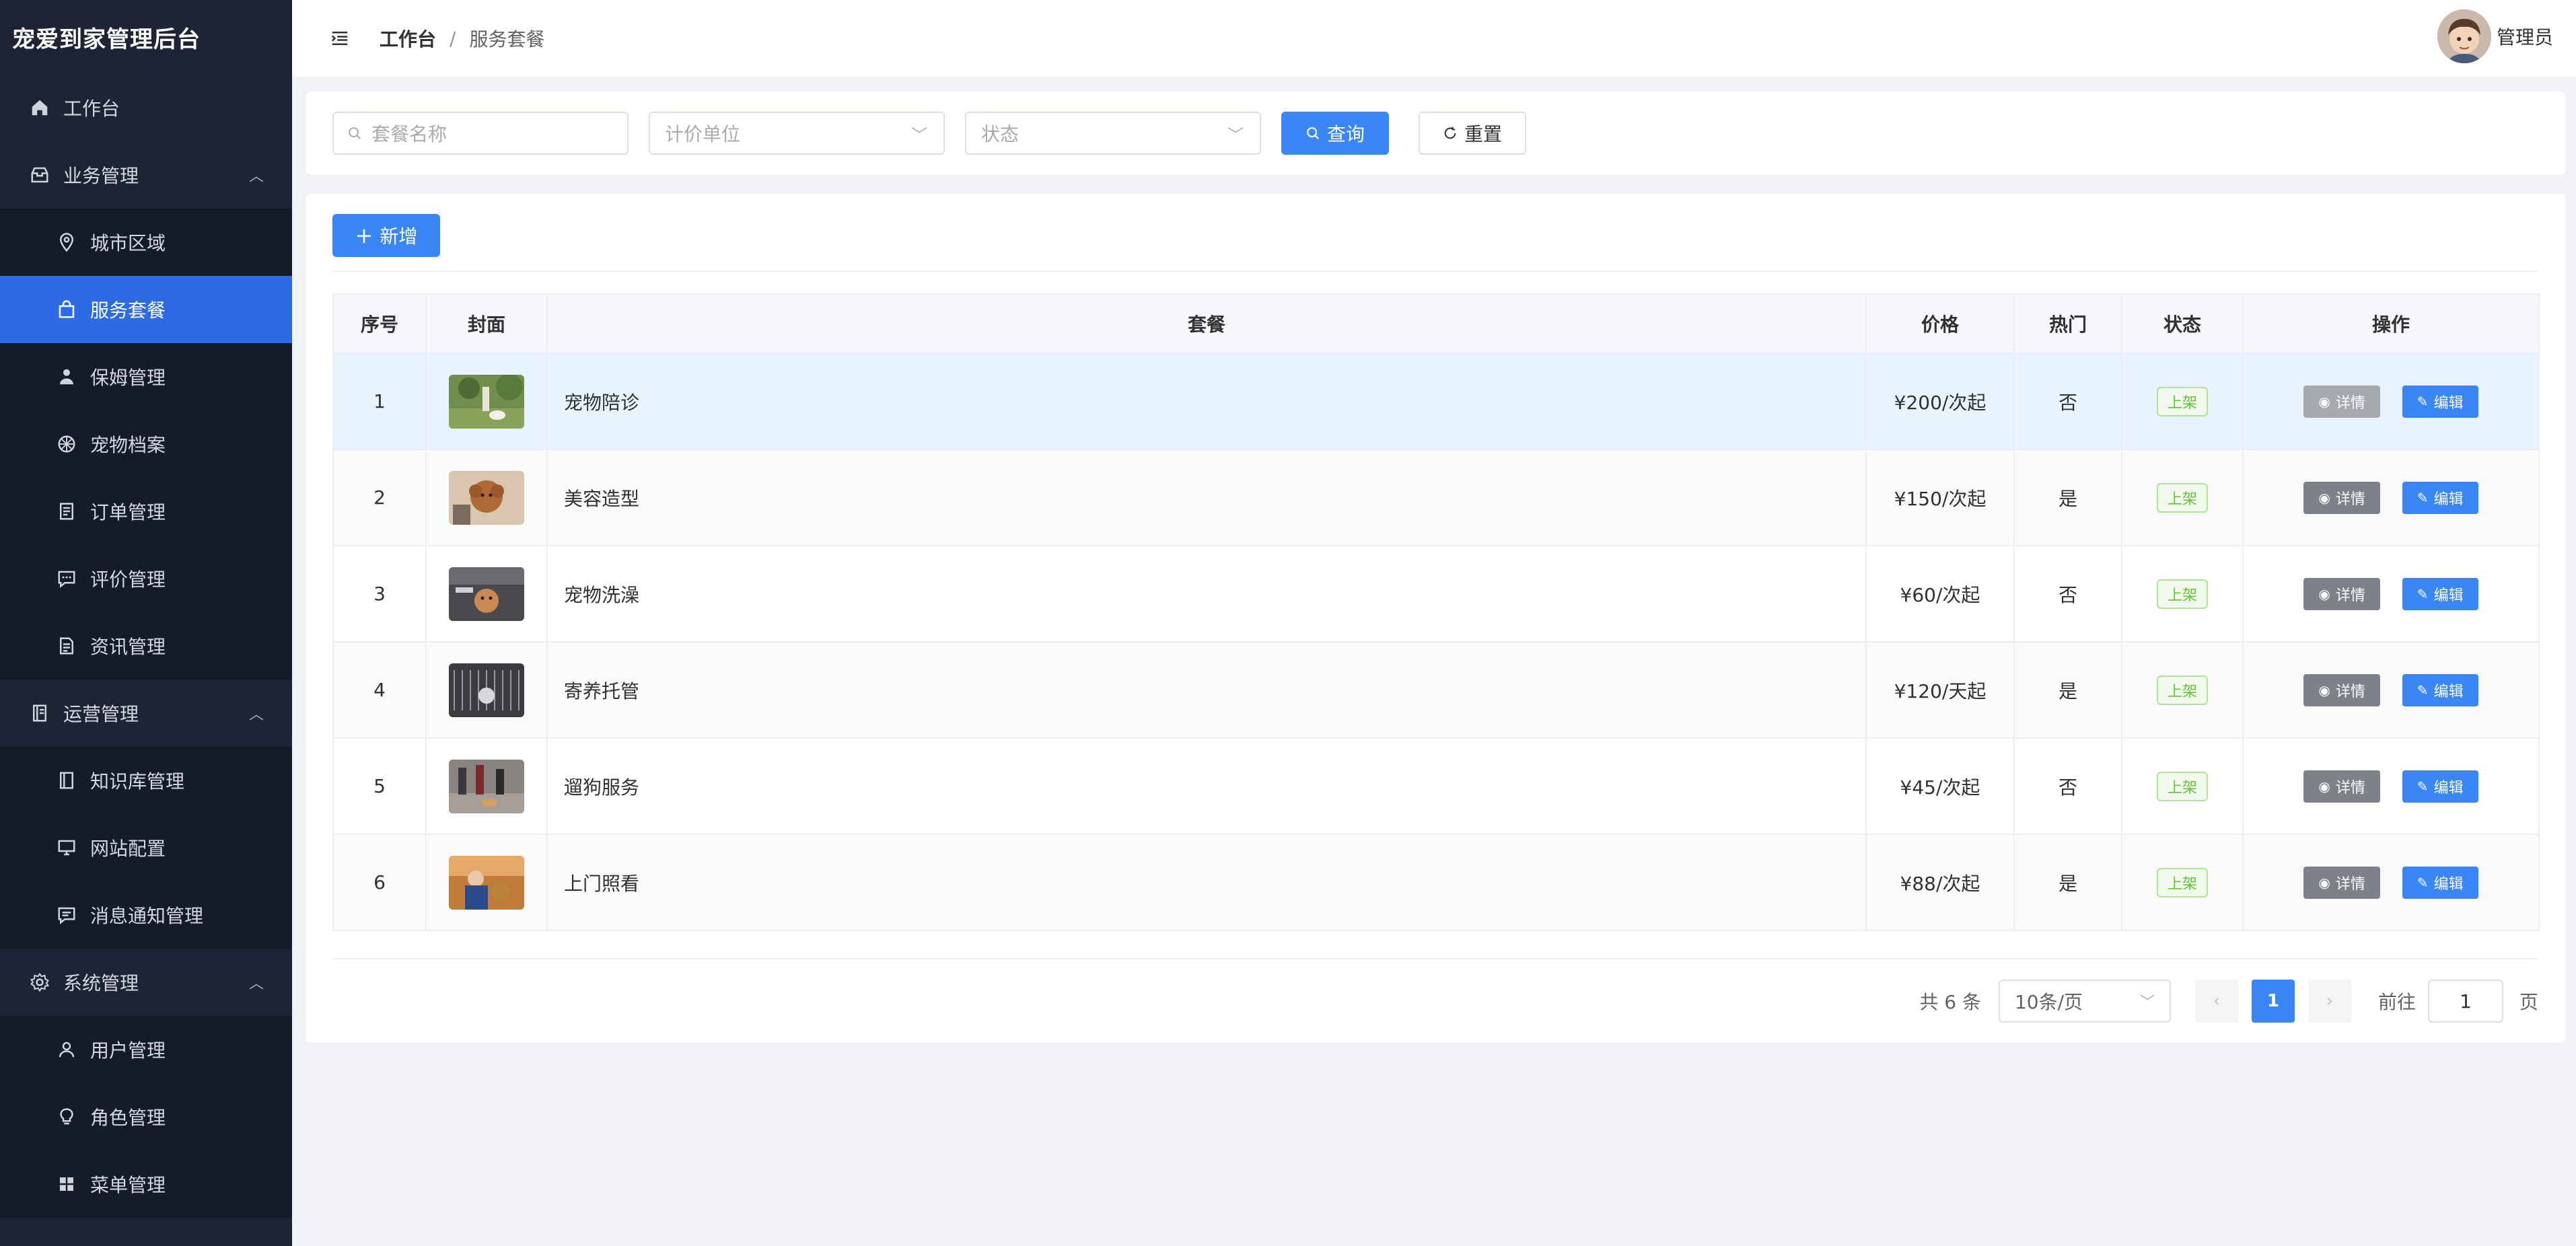 The width and height of the screenshot is (2576, 1246). Describe the element at coordinates (1940, 690) in the screenshot. I see `price: ¥120/天起` at that location.